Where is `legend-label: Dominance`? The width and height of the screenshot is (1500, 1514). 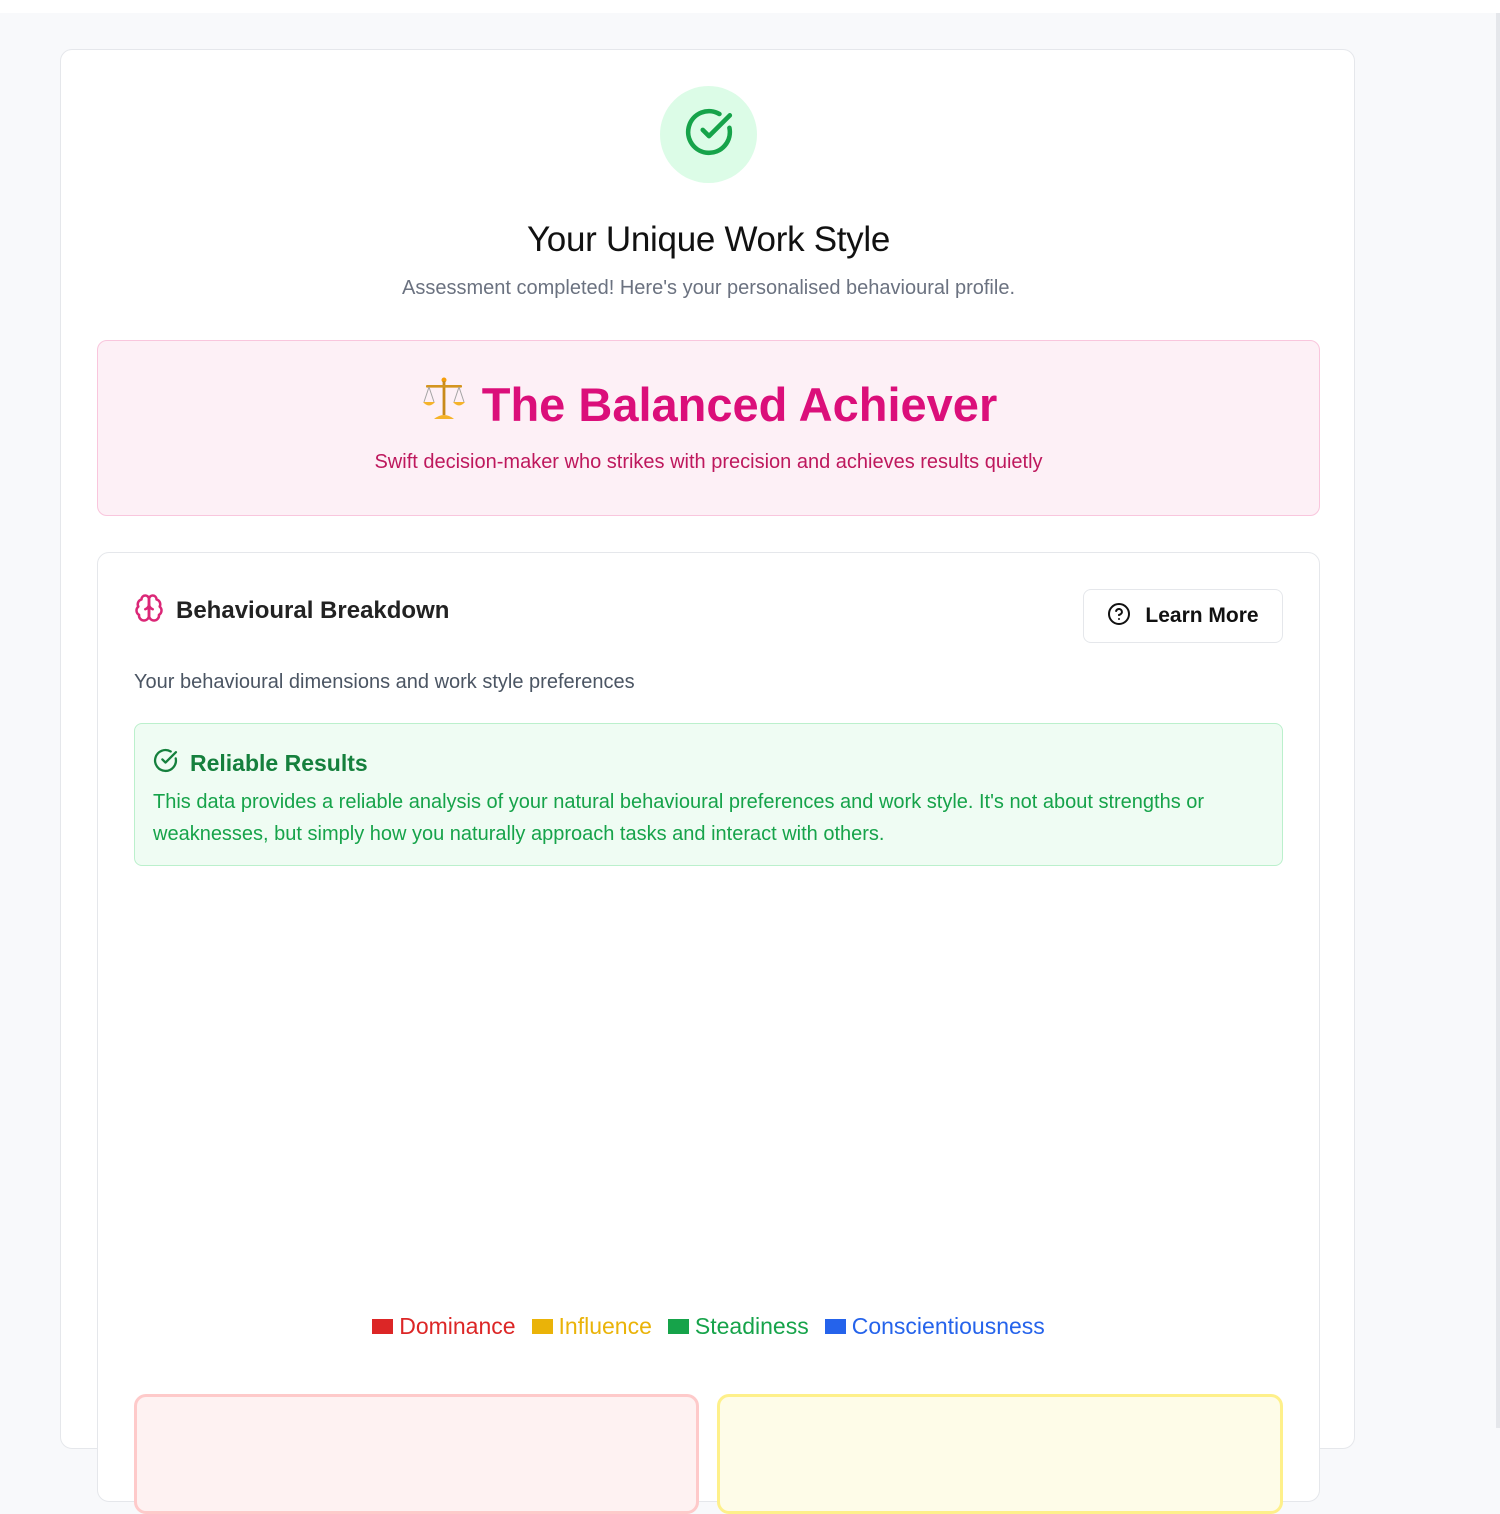 legend-label: Dominance is located at coordinates (457, 1326).